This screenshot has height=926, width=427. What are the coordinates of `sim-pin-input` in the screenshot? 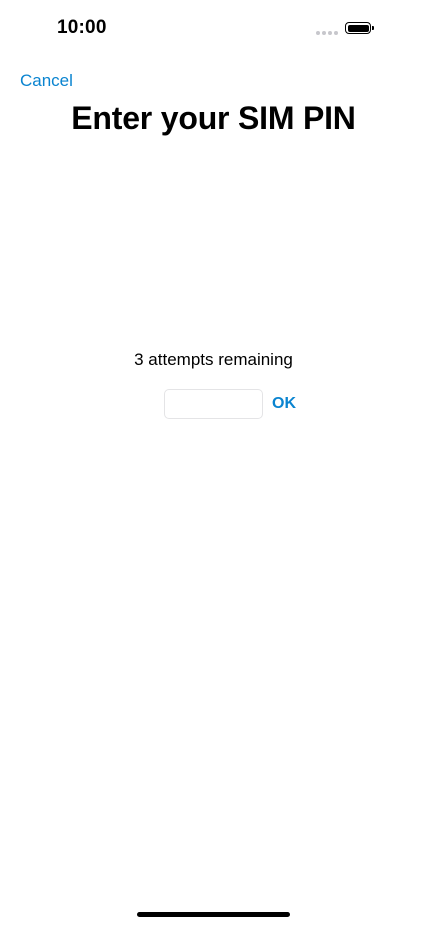 It's located at (213, 404).